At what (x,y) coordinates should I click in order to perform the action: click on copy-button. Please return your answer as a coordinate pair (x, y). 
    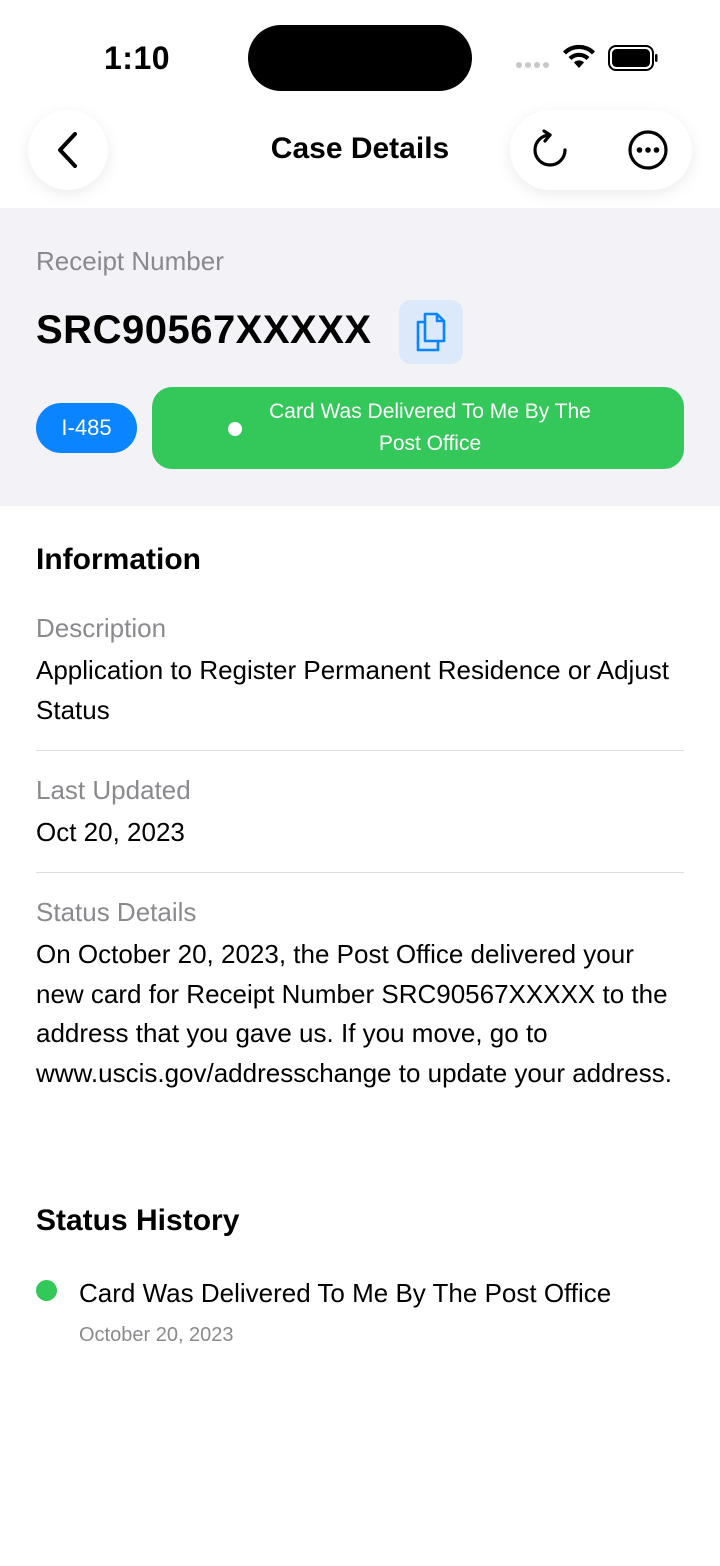
    Looking at the image, I should click on (431, 332).